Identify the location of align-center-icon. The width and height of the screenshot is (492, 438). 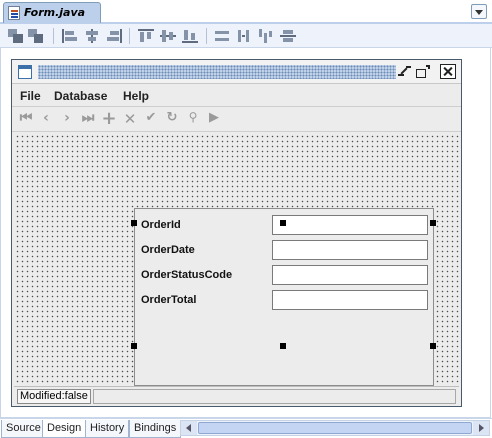
(92, 36).